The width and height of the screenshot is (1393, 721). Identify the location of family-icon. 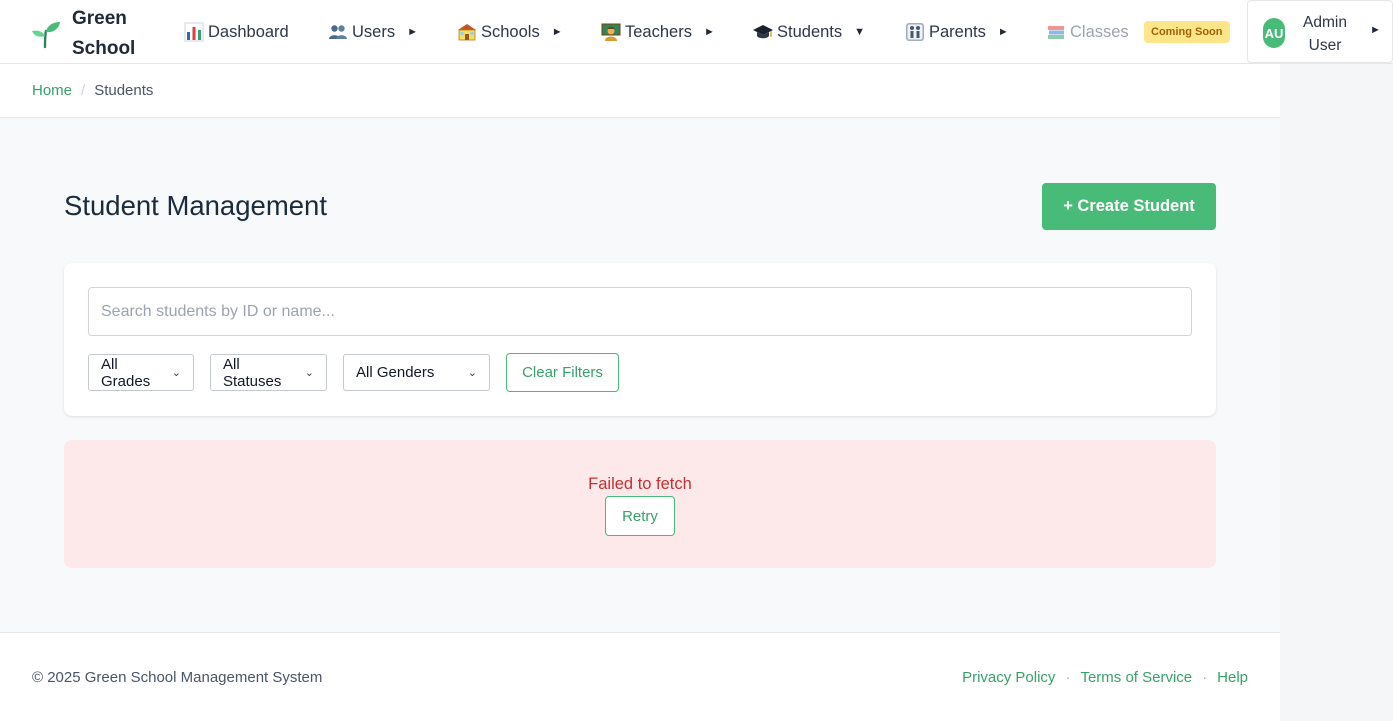
(915, 32).